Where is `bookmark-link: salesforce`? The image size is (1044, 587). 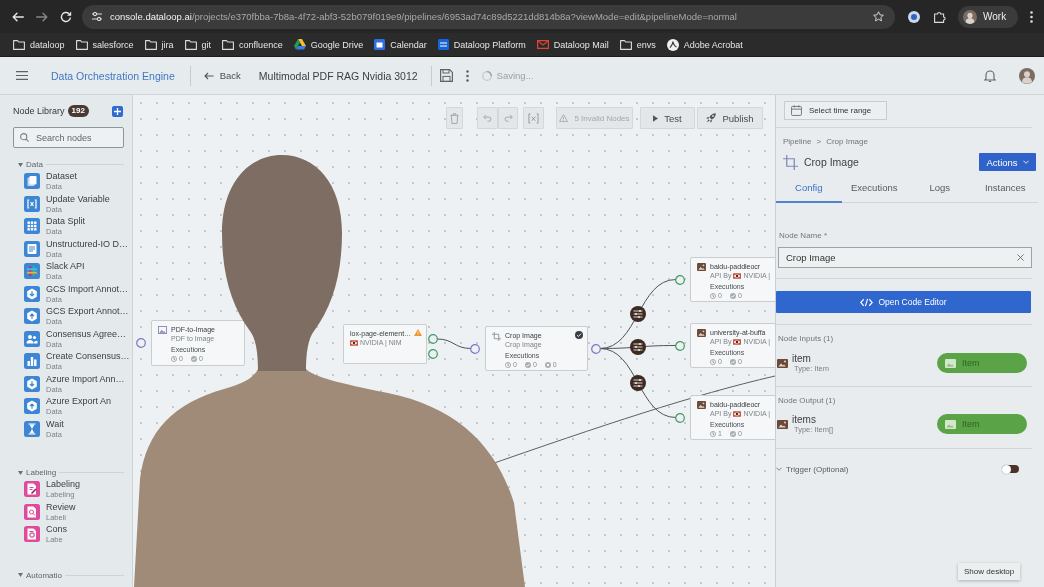 bookmark-link: salesforce is located at coordinates (104, 44).